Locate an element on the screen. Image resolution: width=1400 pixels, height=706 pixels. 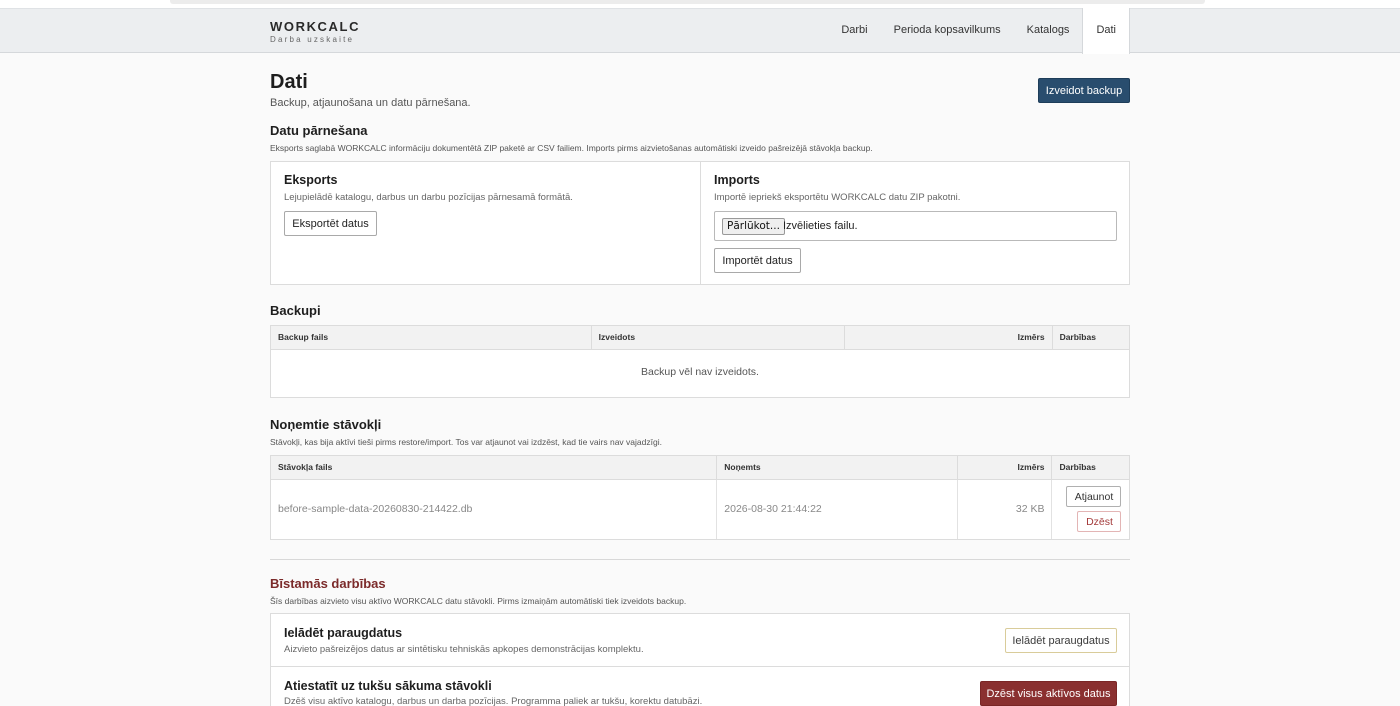
backups-empty-text: Backup vēl nav izveidots. is located at coordinates (700, 372).